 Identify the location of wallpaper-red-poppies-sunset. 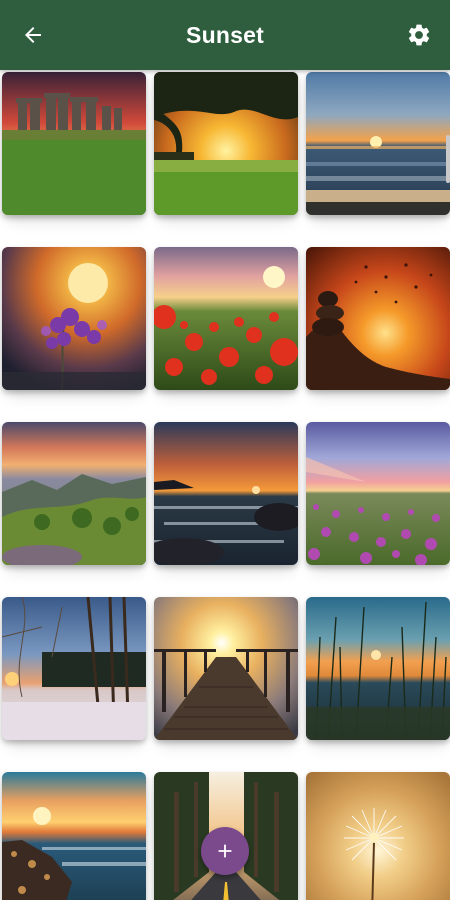
(226, 318).